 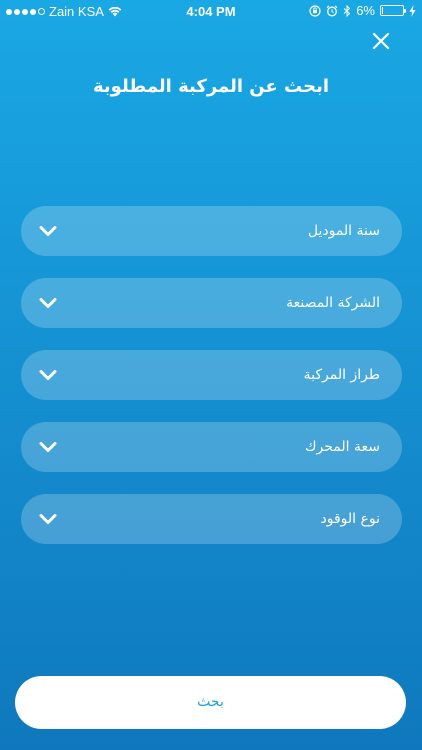 I want to click on alarm-icon, so click(x=332, y=10).